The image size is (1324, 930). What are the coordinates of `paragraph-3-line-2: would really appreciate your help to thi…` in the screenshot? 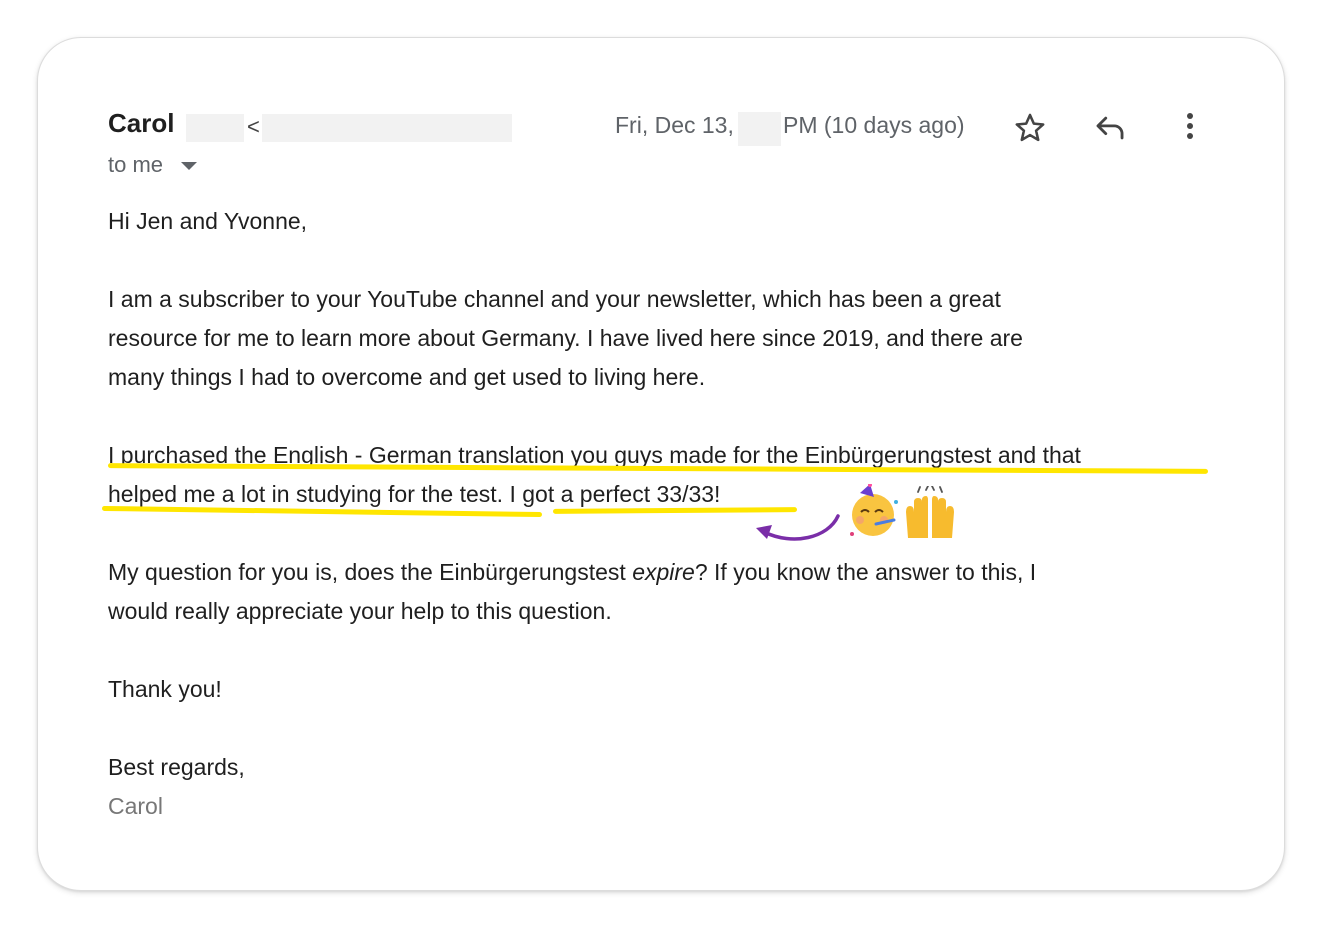 It's located at (360, 611).